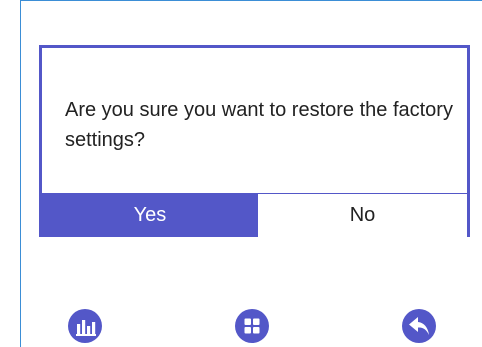 This screenshot has height=347, width=482. I want to click on yes-button: Yes, so click(150, 215).